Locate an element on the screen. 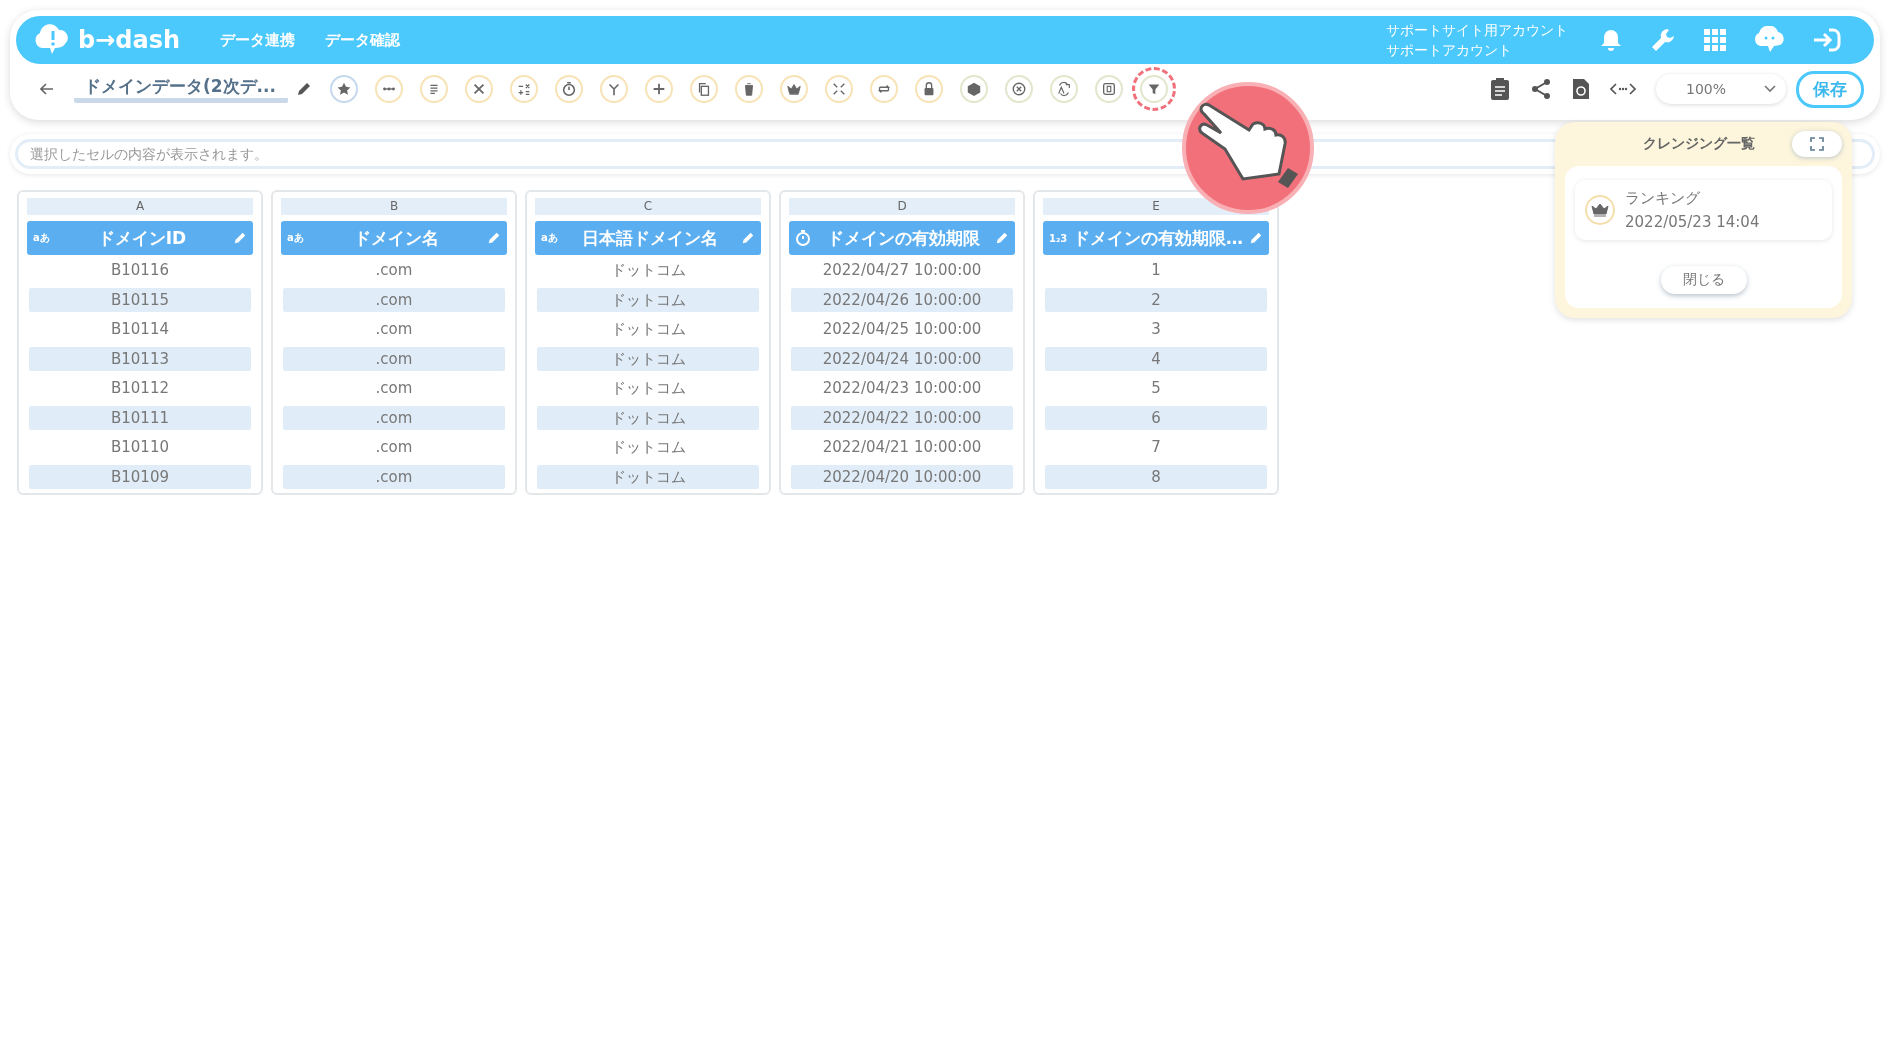 This screenshot has height=1063, width=1890. field-name: 日本語ドメイン名 is located at coordinates (650, 238).